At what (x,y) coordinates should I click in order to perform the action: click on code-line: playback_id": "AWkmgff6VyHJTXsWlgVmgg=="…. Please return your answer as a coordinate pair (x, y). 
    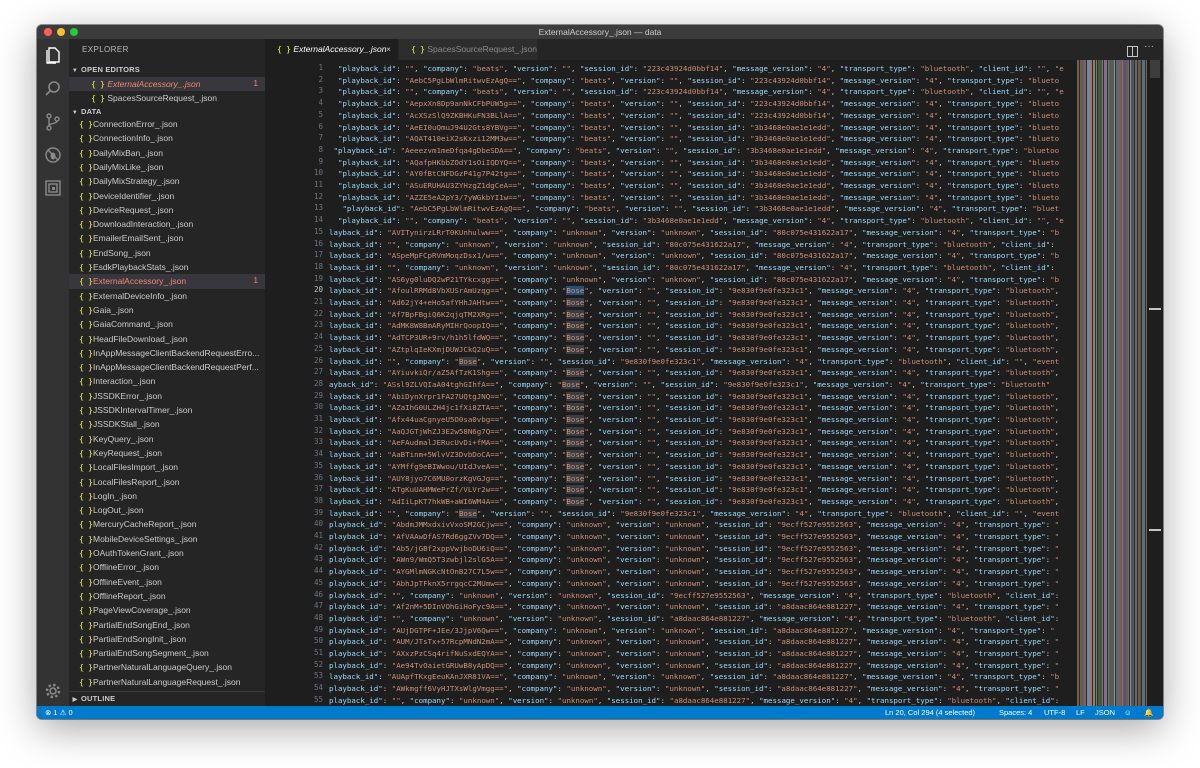
    Looking at the image, I should click on (694, 689).